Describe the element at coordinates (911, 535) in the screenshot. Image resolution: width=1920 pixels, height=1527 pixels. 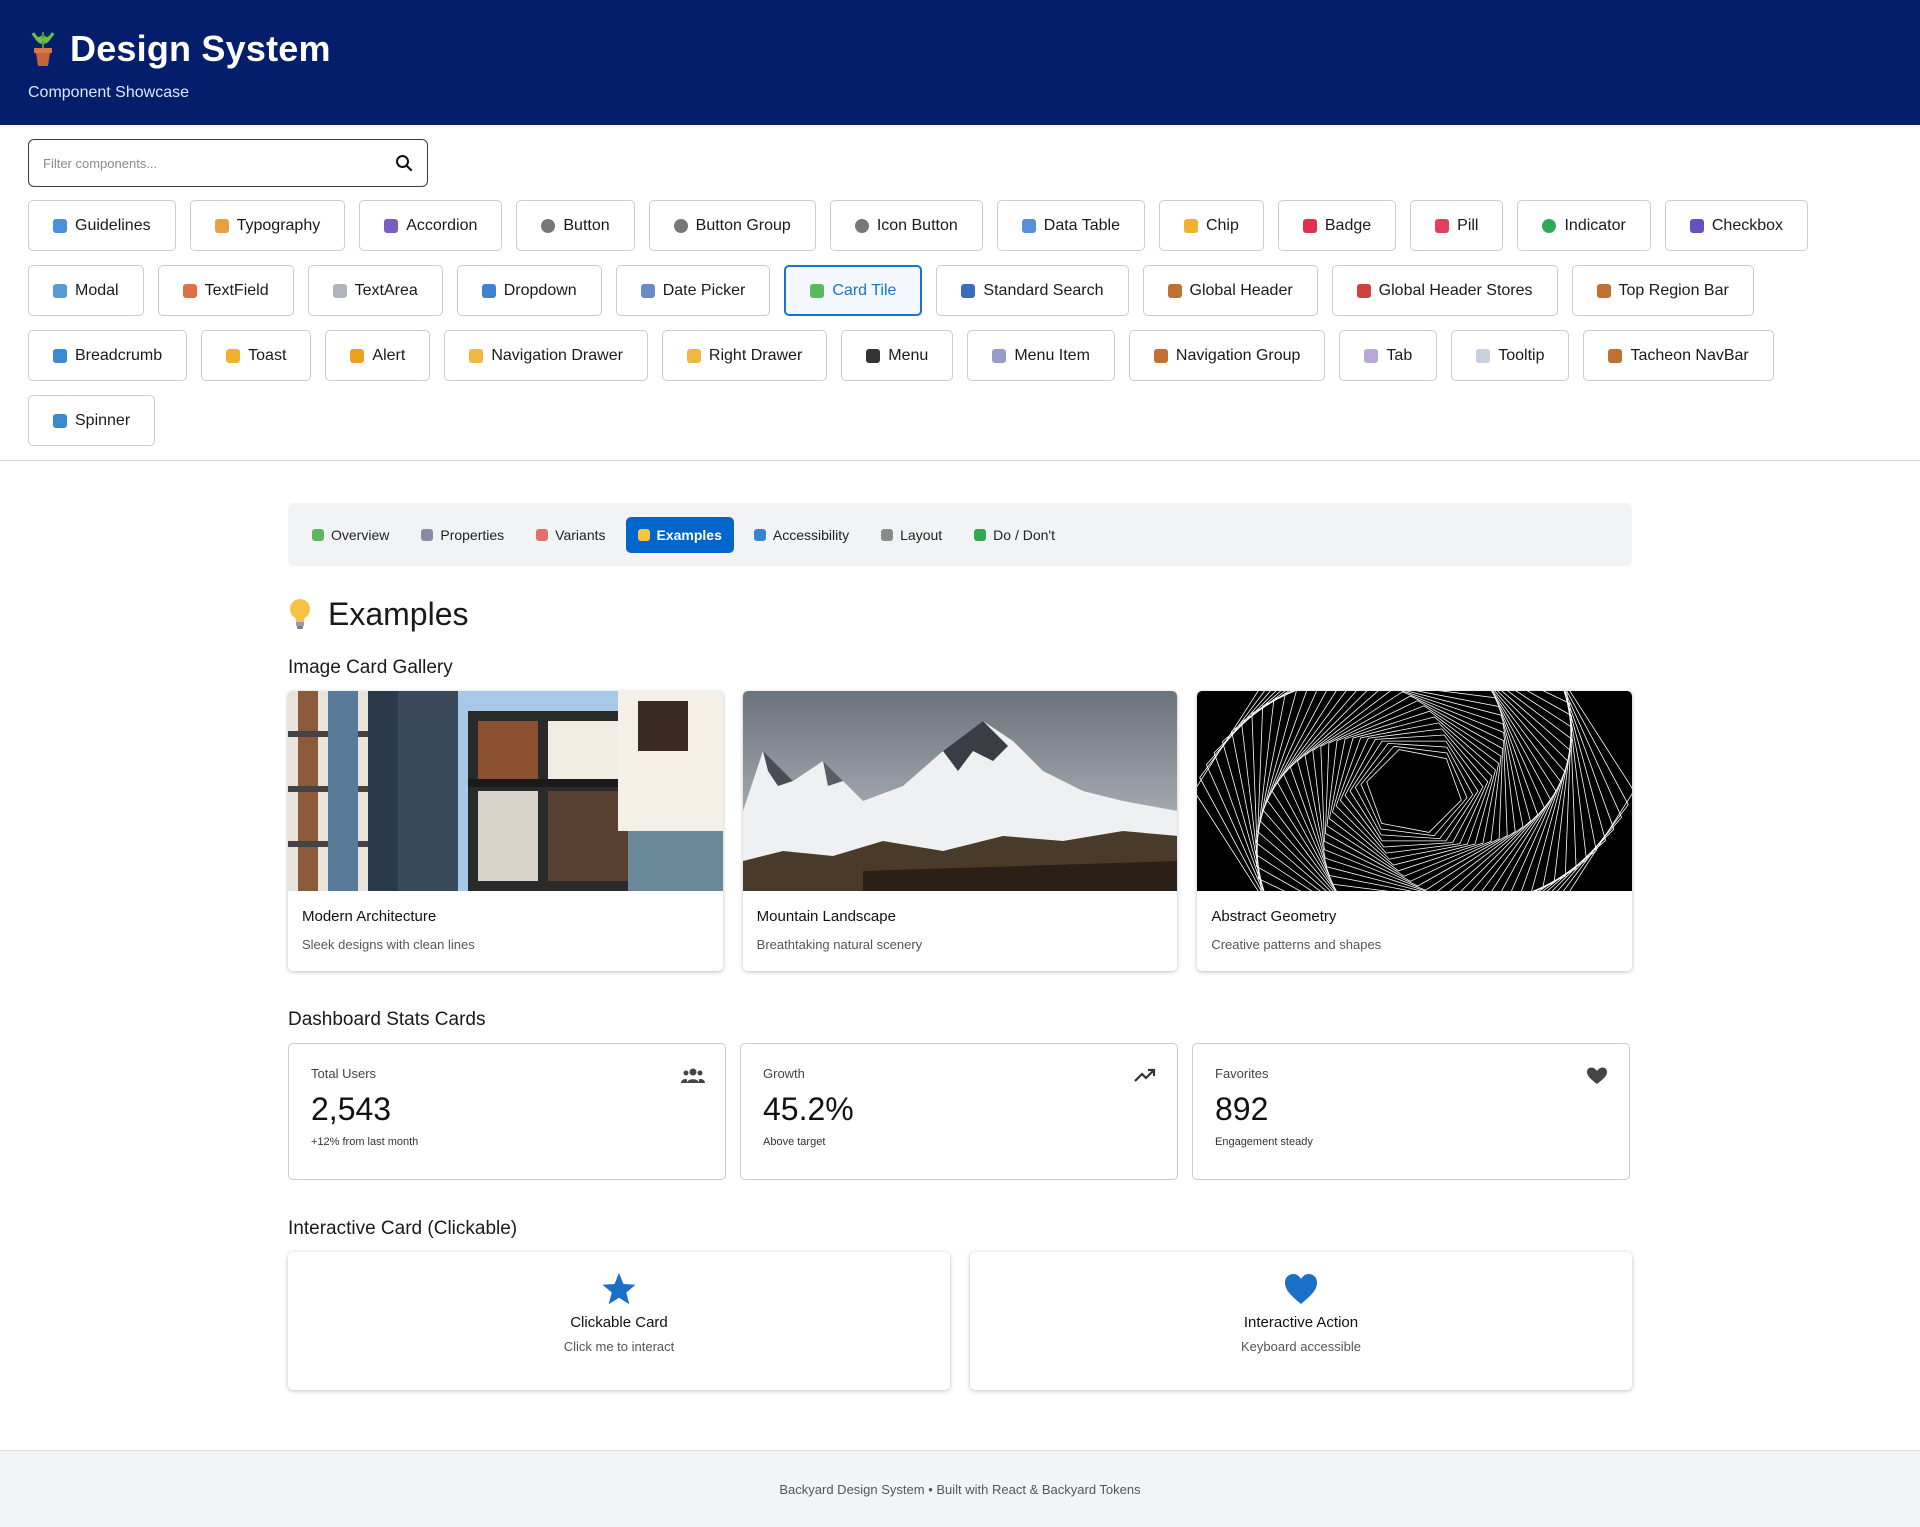
I see `tab-layout: Layout` at that location.